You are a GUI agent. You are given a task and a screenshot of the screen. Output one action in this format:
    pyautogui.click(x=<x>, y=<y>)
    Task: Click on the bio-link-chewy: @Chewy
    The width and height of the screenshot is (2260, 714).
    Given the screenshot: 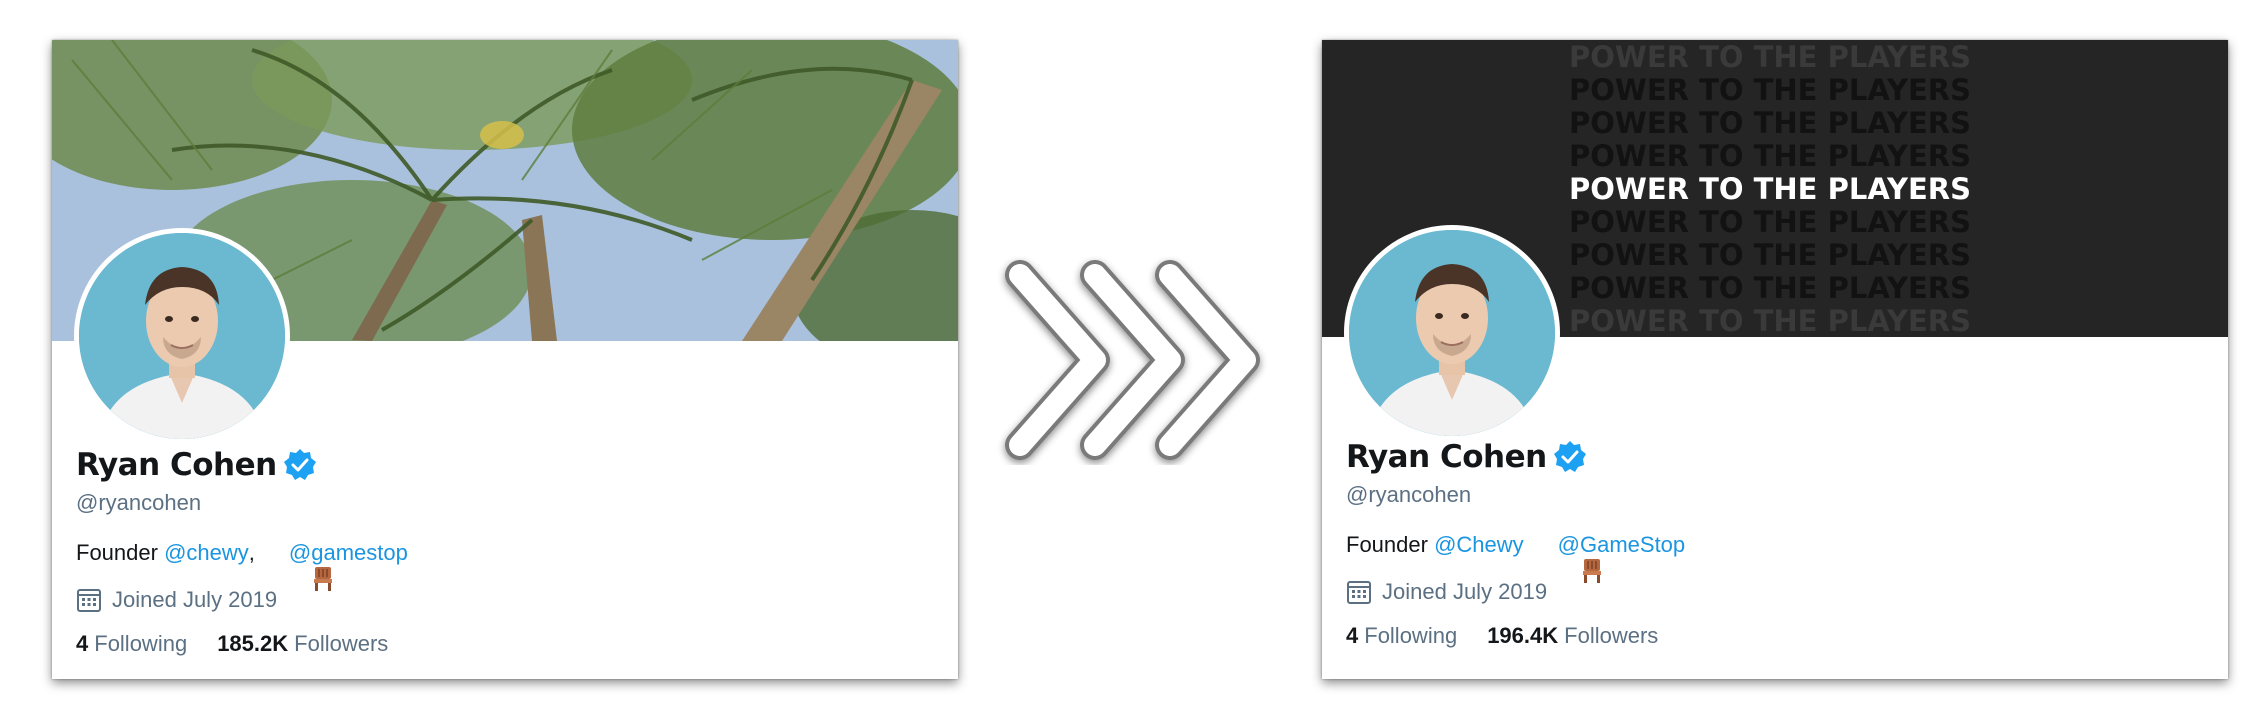 What is the action you would take?
    pyautogui.click(x=1479, y=545)
    